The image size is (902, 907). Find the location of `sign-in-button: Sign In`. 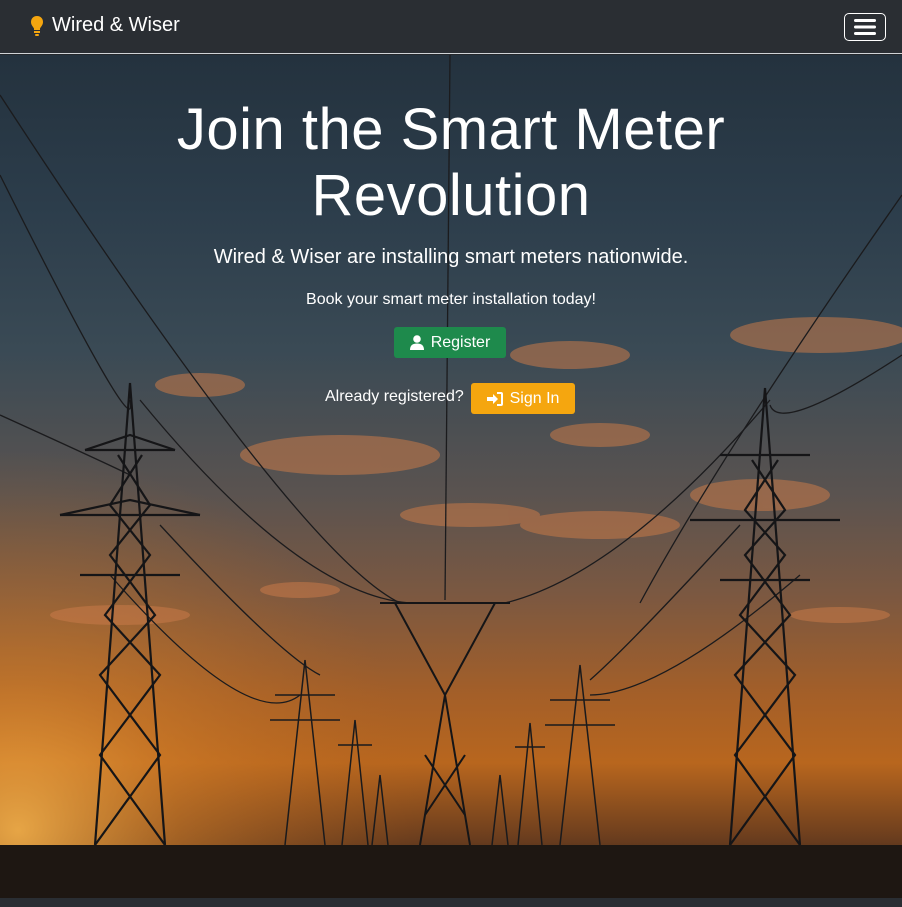

sign-in-button: Sign In is located at coordinates (523, 398).